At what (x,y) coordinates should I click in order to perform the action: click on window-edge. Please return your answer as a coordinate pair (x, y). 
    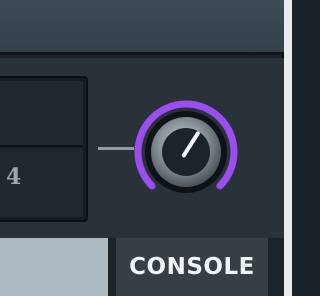
    Looking at the image, I should click on (288, 148).